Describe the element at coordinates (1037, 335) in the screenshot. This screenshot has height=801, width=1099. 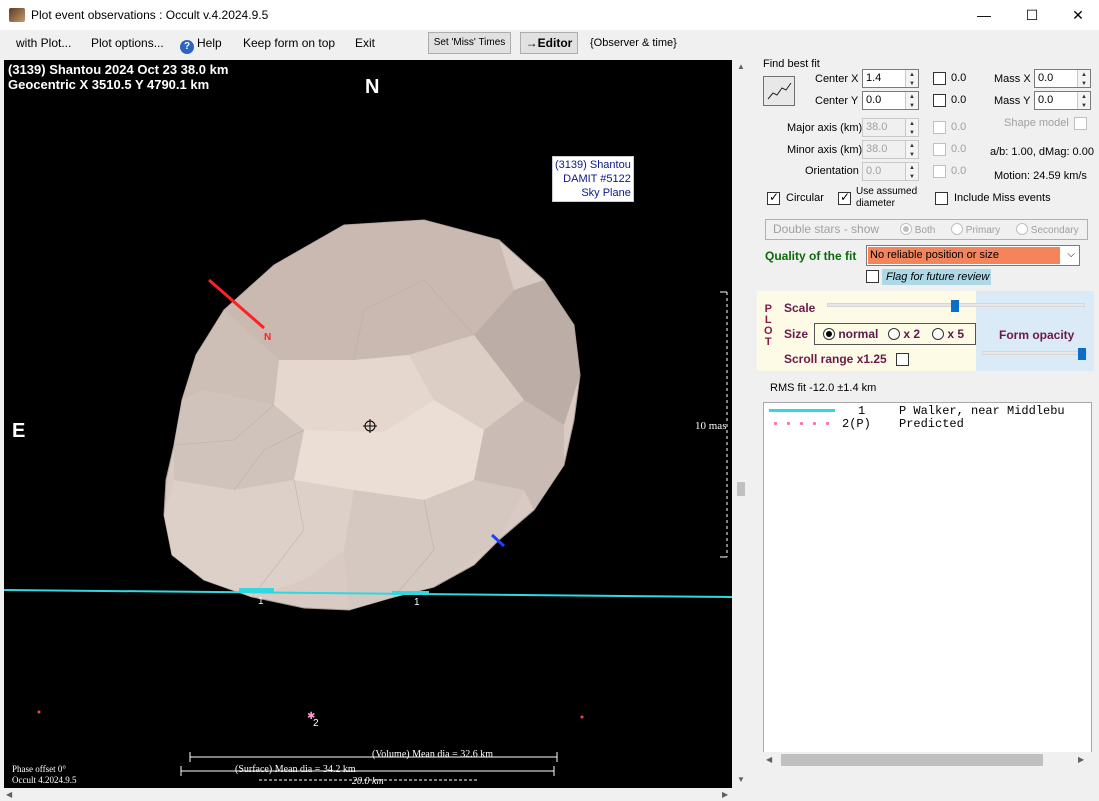
I see `form-opacity-label: Form opacity` at that location.